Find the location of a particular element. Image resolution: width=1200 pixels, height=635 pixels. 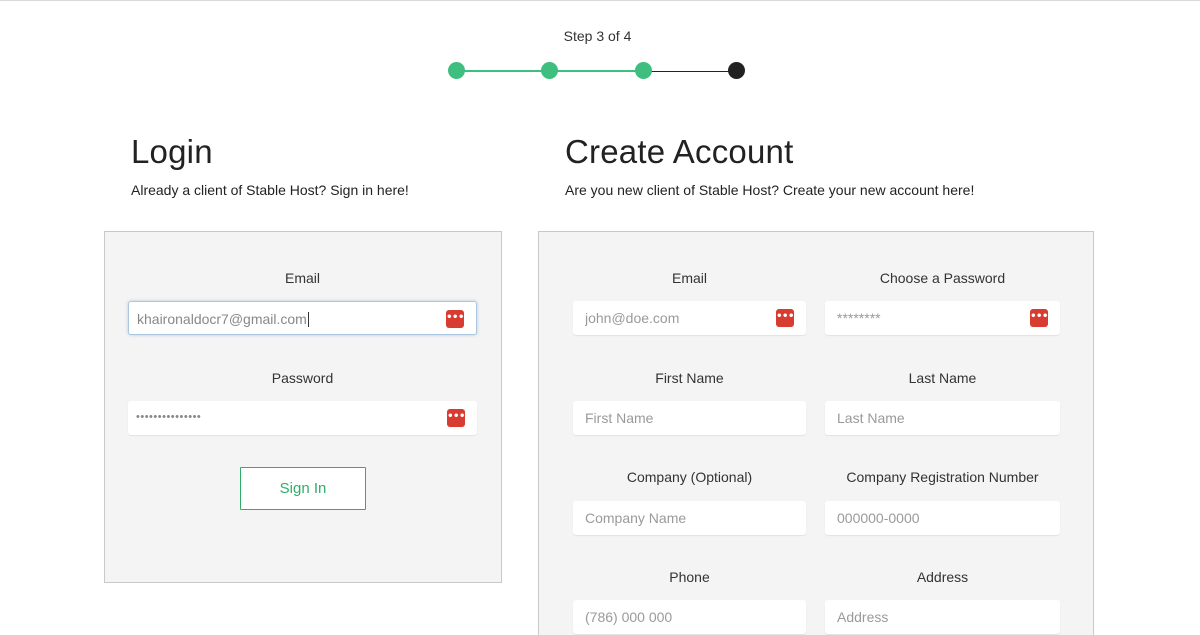

address-input is located at coordinates (942, 617).